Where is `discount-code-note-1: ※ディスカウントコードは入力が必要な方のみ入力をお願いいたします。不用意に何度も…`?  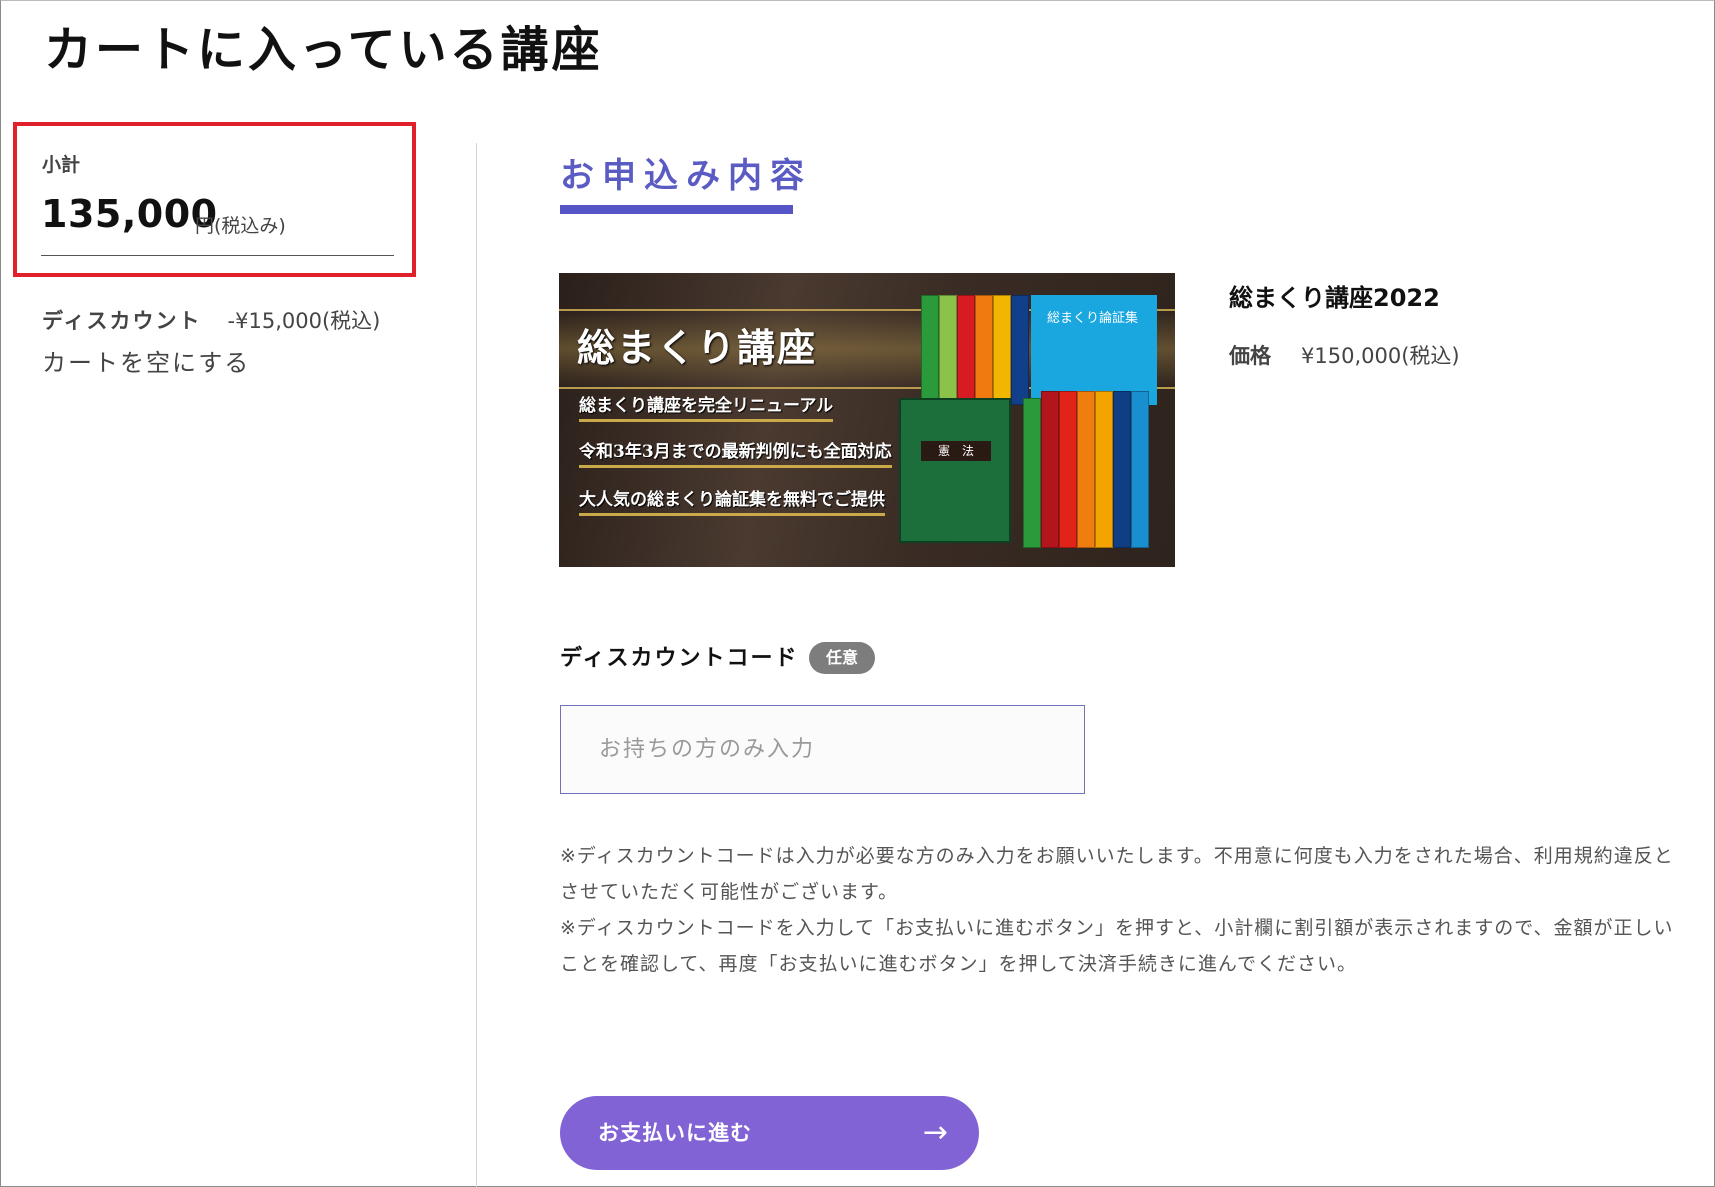 discount-code-note-1: ※ディスカウントコードは入力が必要な方のみ入力をお願いいたします。不用意に何度も… is located at coordinates (1117, 874).